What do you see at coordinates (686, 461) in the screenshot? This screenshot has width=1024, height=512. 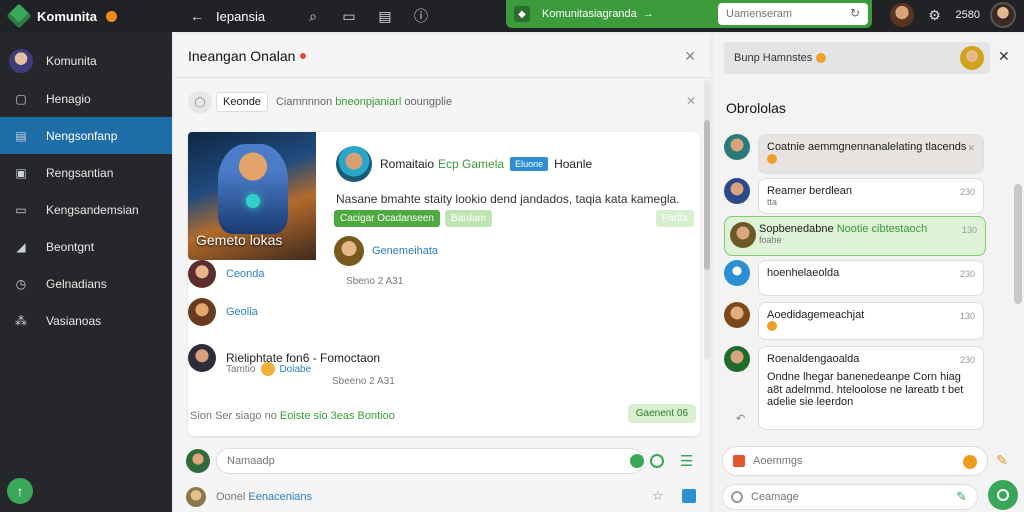 I see `list-icon: ☰` at bounding box center [686, 461].